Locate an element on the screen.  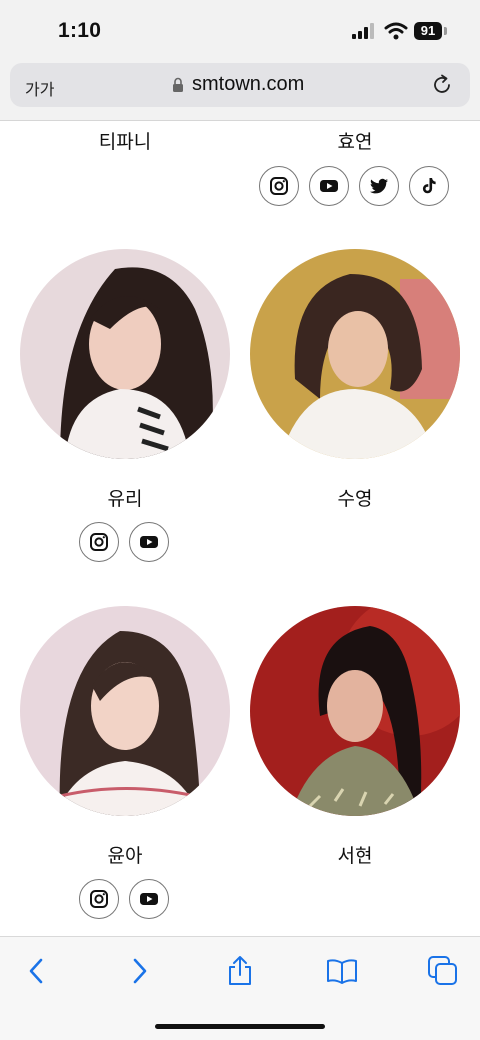
bookmarks-icon is located at coordinates (342, 971).